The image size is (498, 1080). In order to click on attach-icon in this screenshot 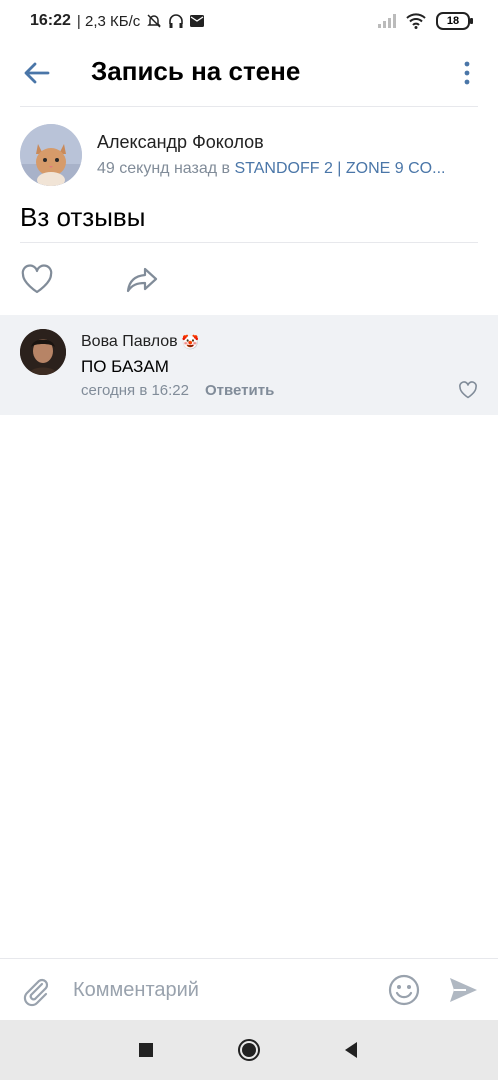, I will do `click(36, 991)`.